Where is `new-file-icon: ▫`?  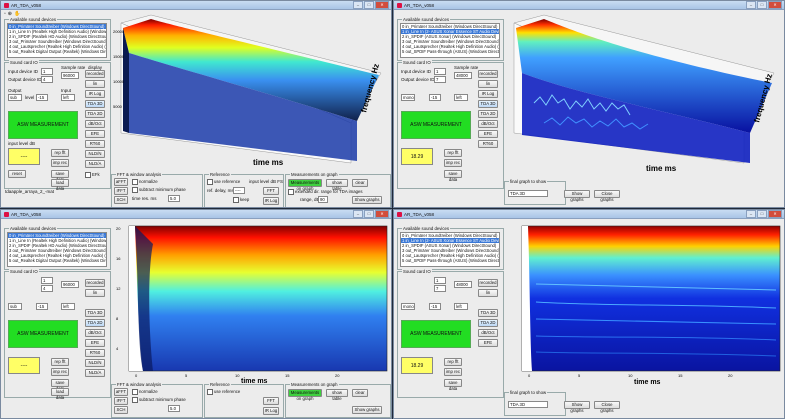 new-file-icon: ▫ is located at coordinates (5, 14).